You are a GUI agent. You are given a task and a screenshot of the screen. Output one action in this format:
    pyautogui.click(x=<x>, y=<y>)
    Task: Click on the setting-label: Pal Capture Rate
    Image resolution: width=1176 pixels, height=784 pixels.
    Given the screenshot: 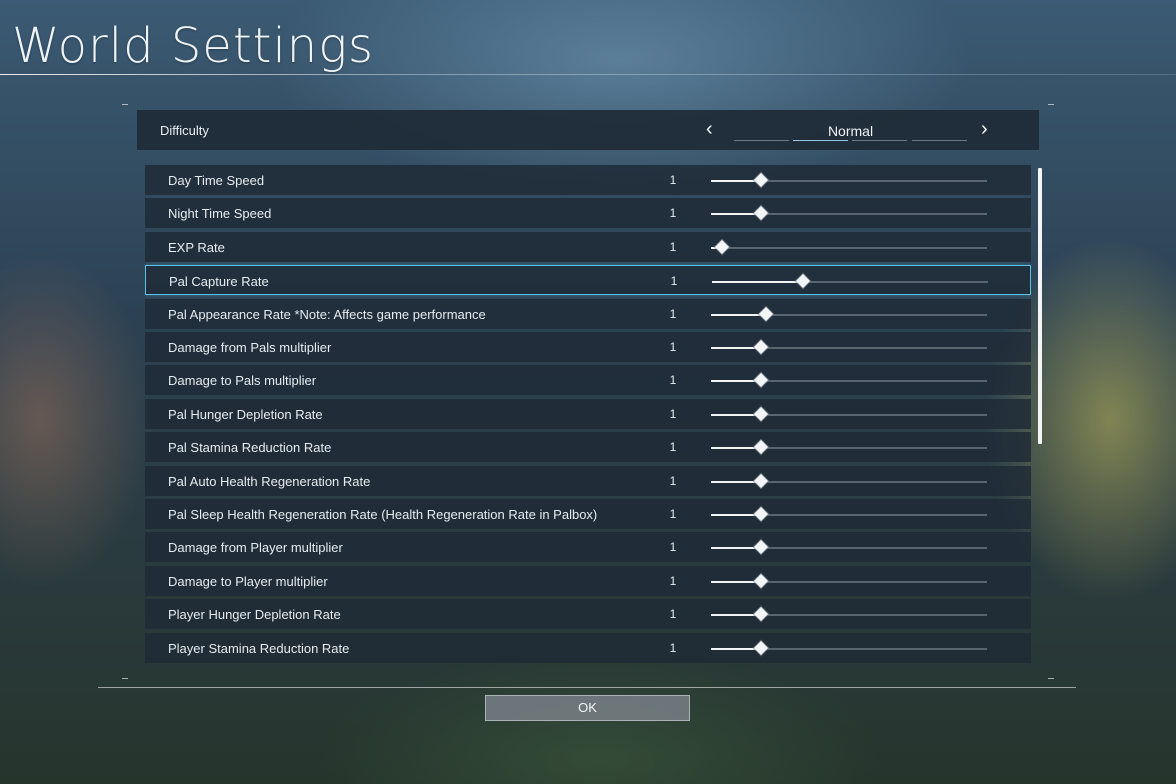 What is the action you would take?
    pyautogui.click(x=219, y=281)
    